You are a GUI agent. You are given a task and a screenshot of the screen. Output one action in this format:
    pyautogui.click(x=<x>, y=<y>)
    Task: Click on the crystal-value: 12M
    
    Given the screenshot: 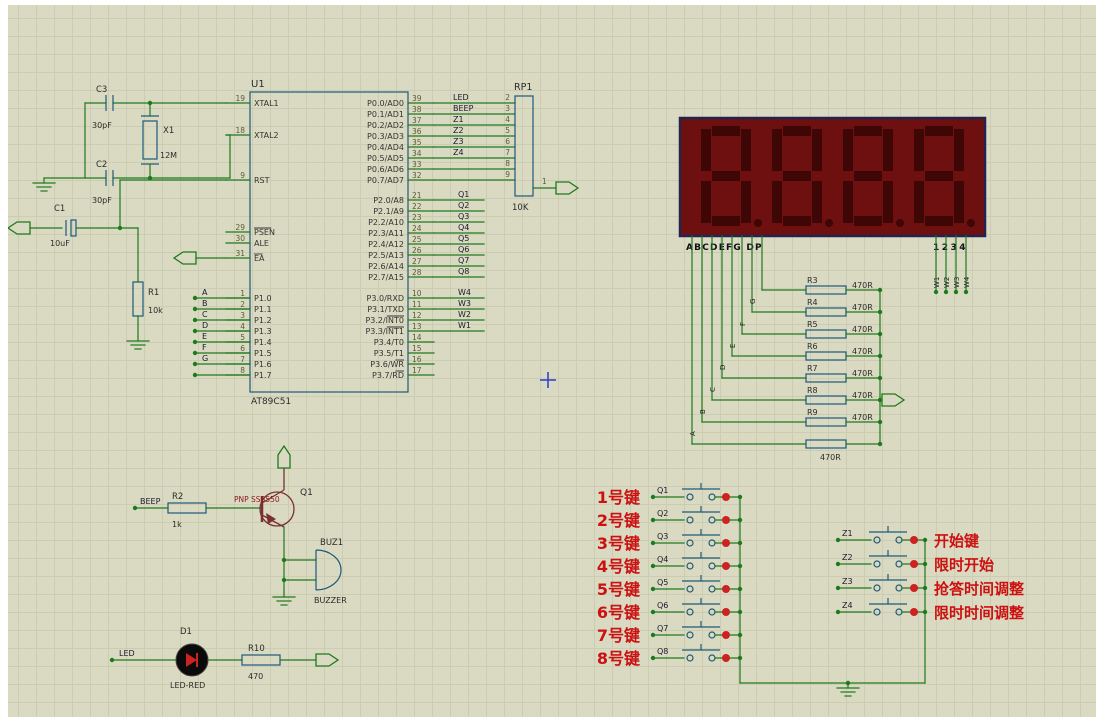 What is the action you would take?
    pyautogui.click(x=168, y=155)
    